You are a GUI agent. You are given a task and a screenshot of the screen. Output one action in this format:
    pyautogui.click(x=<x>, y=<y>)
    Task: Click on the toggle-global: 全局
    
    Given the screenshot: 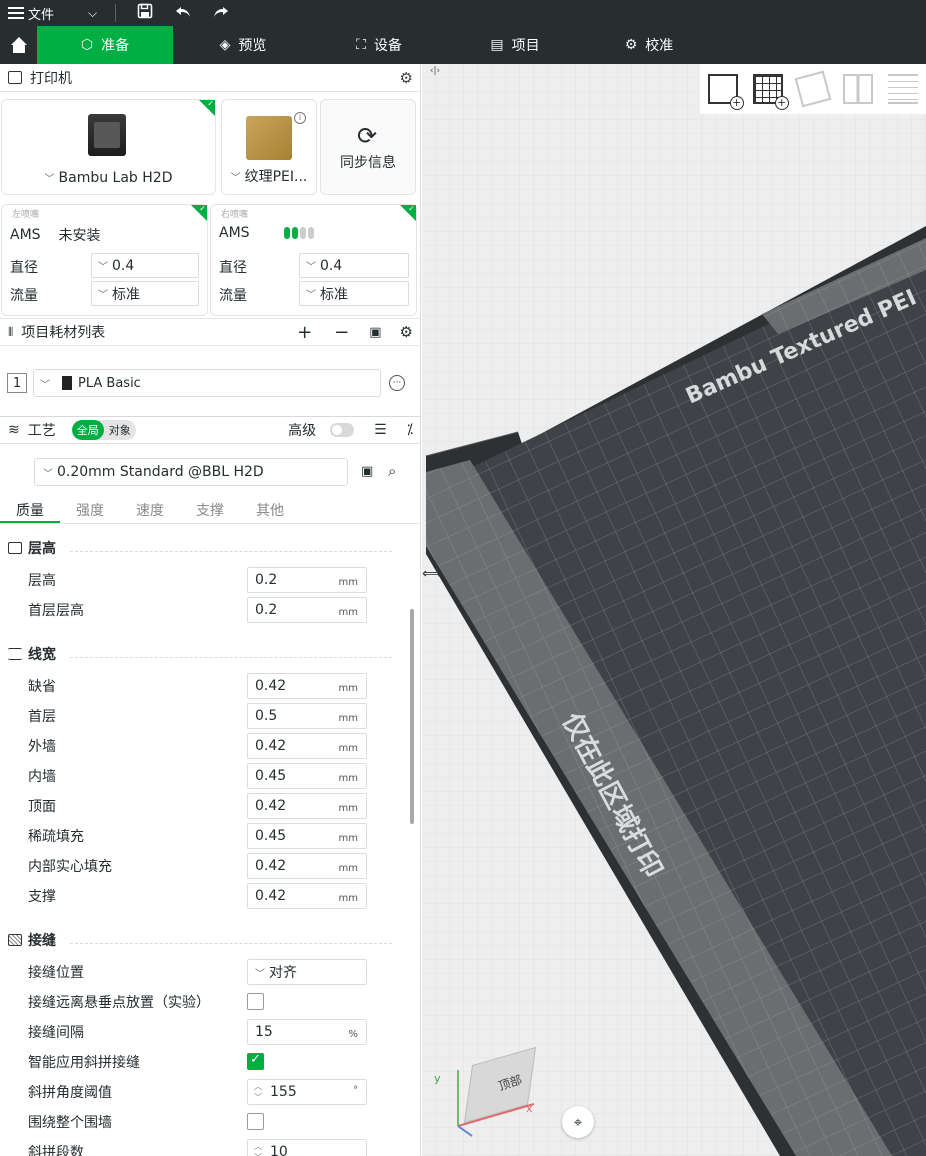 What is the action you would take?
    pyautogui.click(x=87, y=430)
    